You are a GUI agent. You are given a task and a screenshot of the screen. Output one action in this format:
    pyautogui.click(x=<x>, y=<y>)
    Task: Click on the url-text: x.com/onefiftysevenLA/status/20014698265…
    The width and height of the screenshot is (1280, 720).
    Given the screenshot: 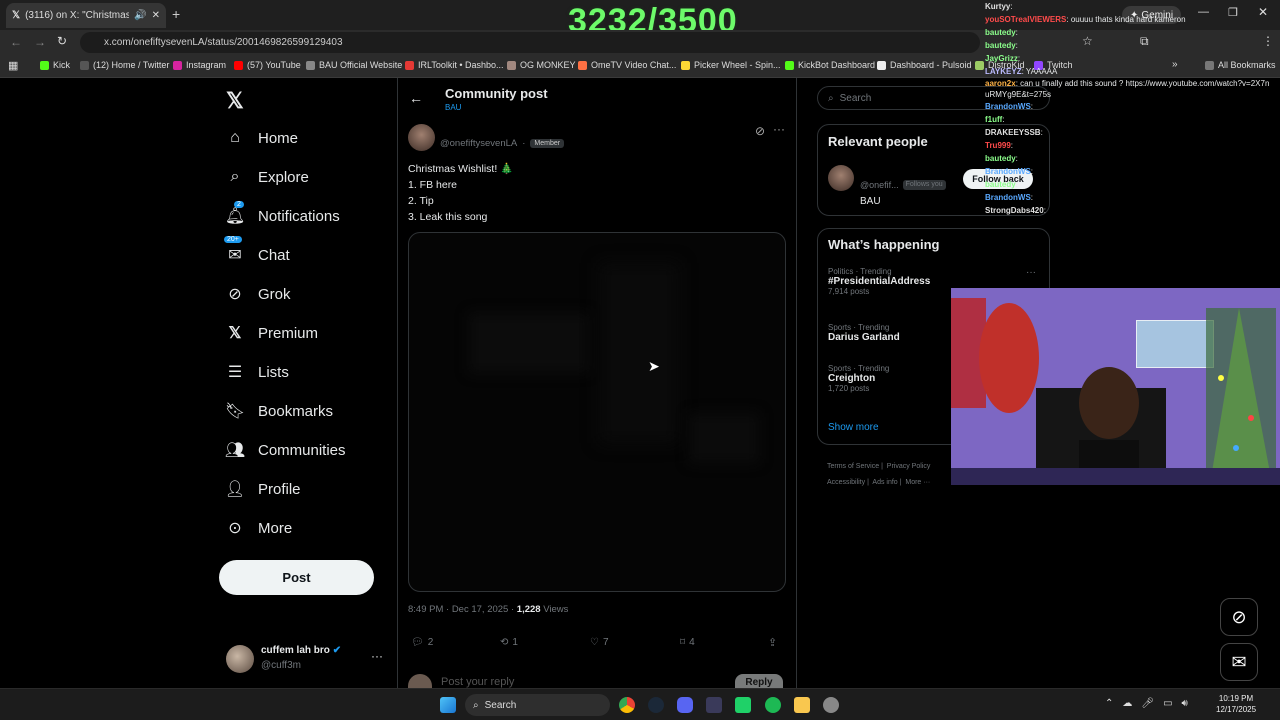 What is the action you would take?
    pyautogui.click(x=223, y=42)
    